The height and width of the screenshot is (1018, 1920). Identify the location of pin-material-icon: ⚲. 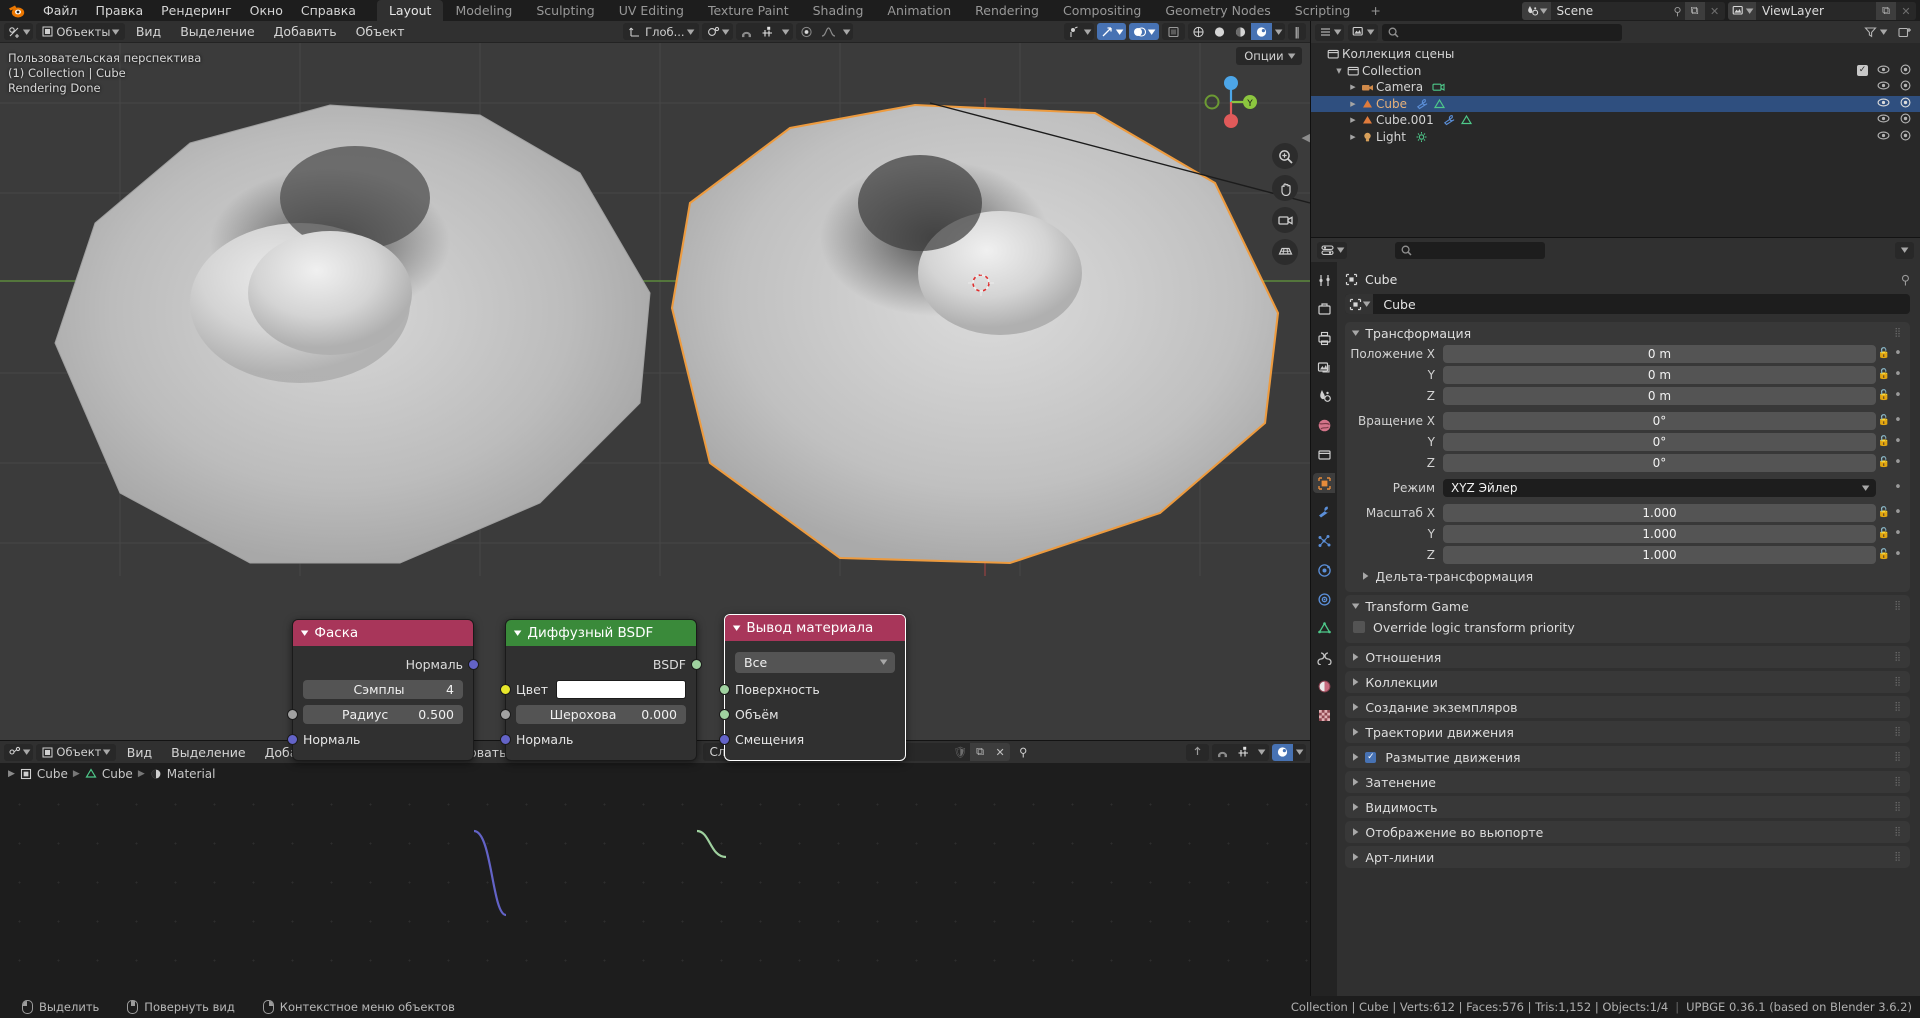
(1023, 752).